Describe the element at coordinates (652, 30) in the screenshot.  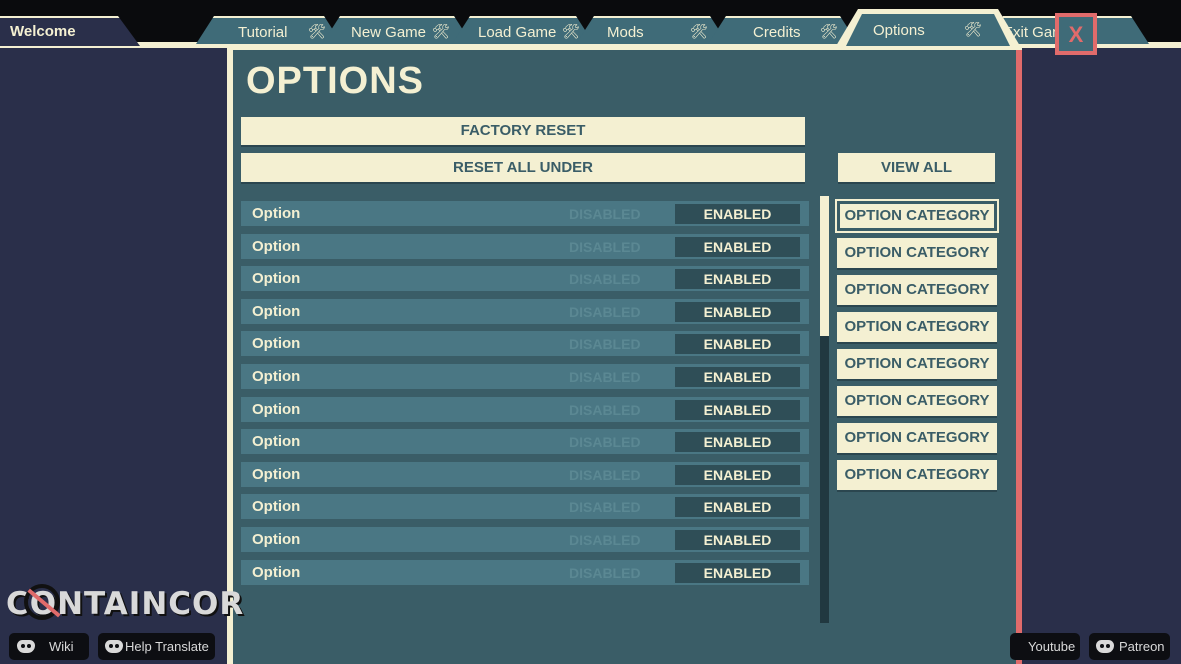
I see `tab-mods: Mods 🛠` at that location.